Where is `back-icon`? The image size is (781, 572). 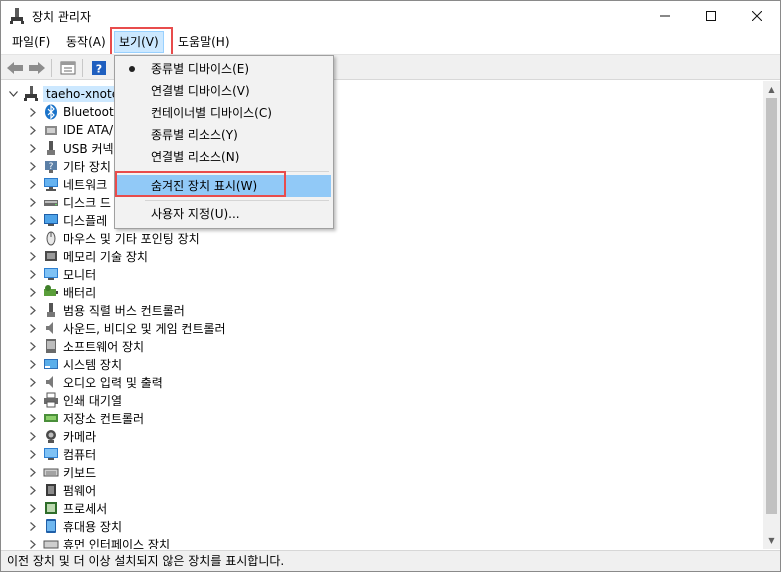
back-icon is located at coordinates (15, 68).